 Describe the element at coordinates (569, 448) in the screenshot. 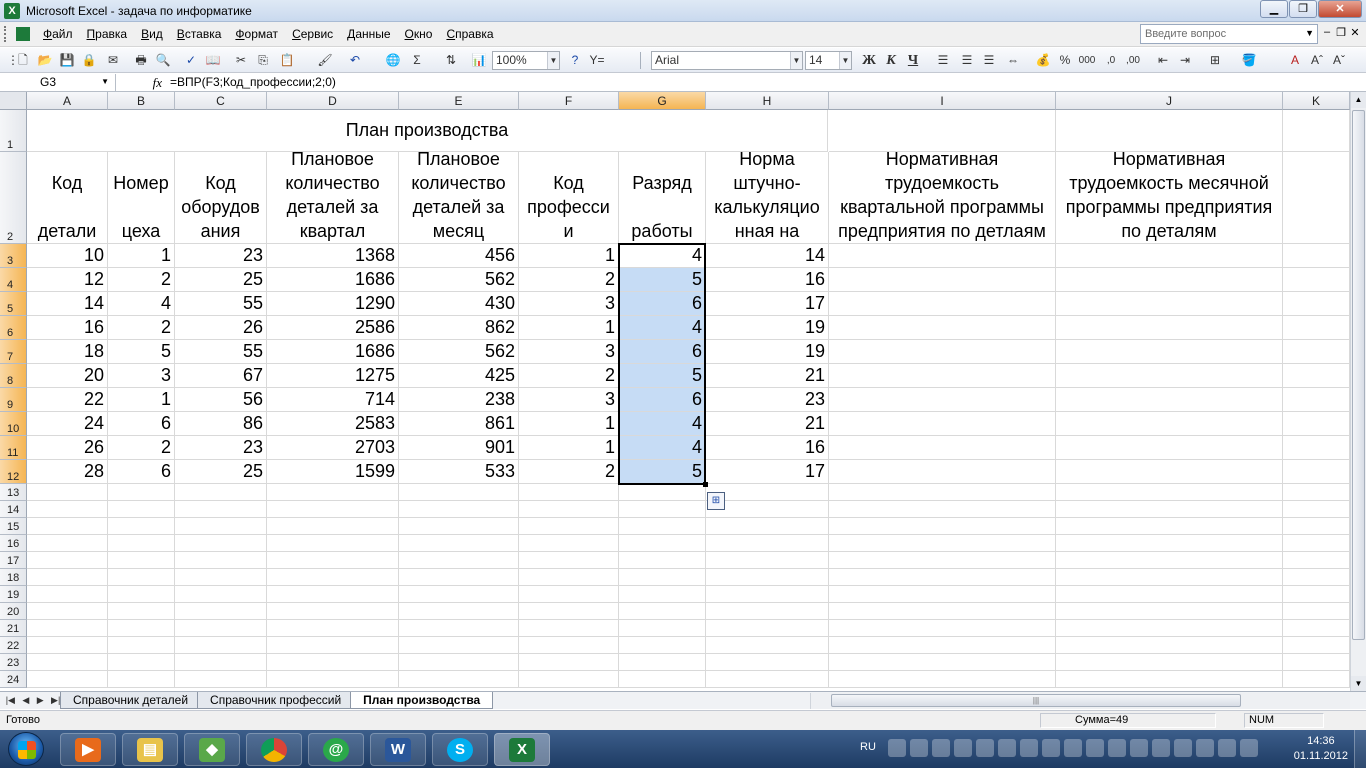

I see `cell-f11: 1` at that location.